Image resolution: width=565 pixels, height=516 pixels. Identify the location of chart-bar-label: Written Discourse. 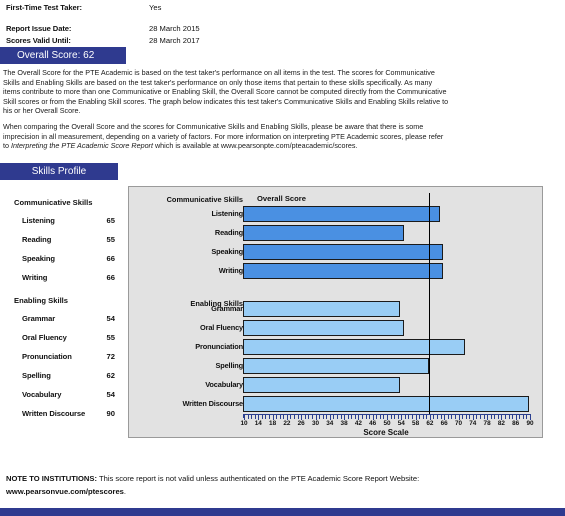
(212, 403).